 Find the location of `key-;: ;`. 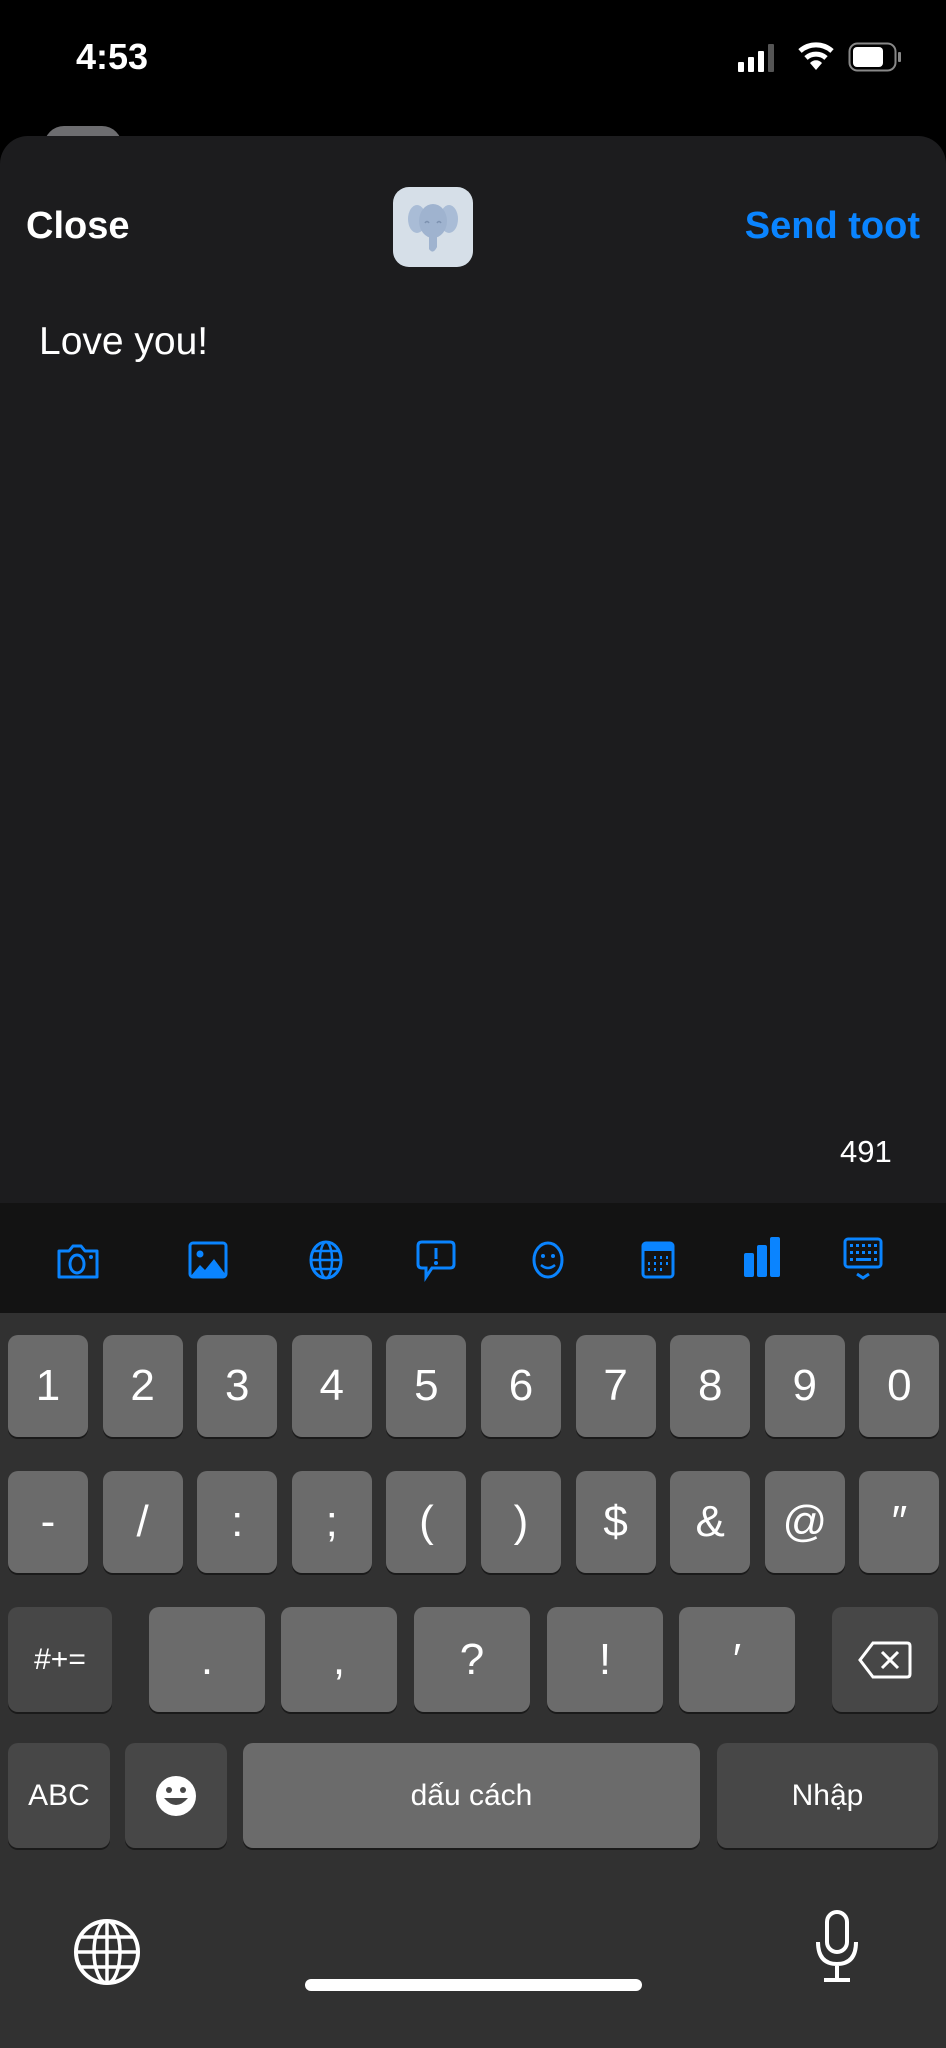

key-;: ; is located at coordinates (331, 1522).